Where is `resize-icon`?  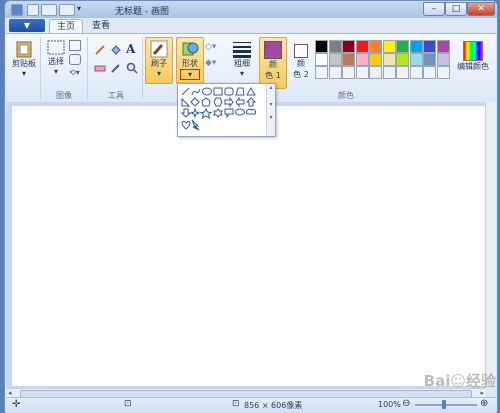 resize-icon is located at coordinates (75, 59).